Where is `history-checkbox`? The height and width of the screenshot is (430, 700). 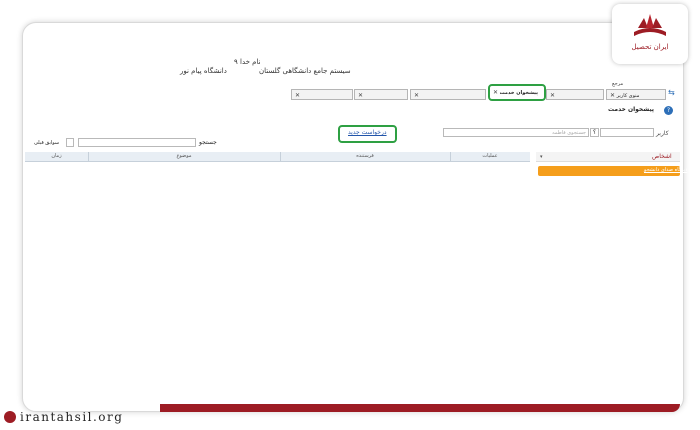 history-checkbox is located at coordinates (70, 142).